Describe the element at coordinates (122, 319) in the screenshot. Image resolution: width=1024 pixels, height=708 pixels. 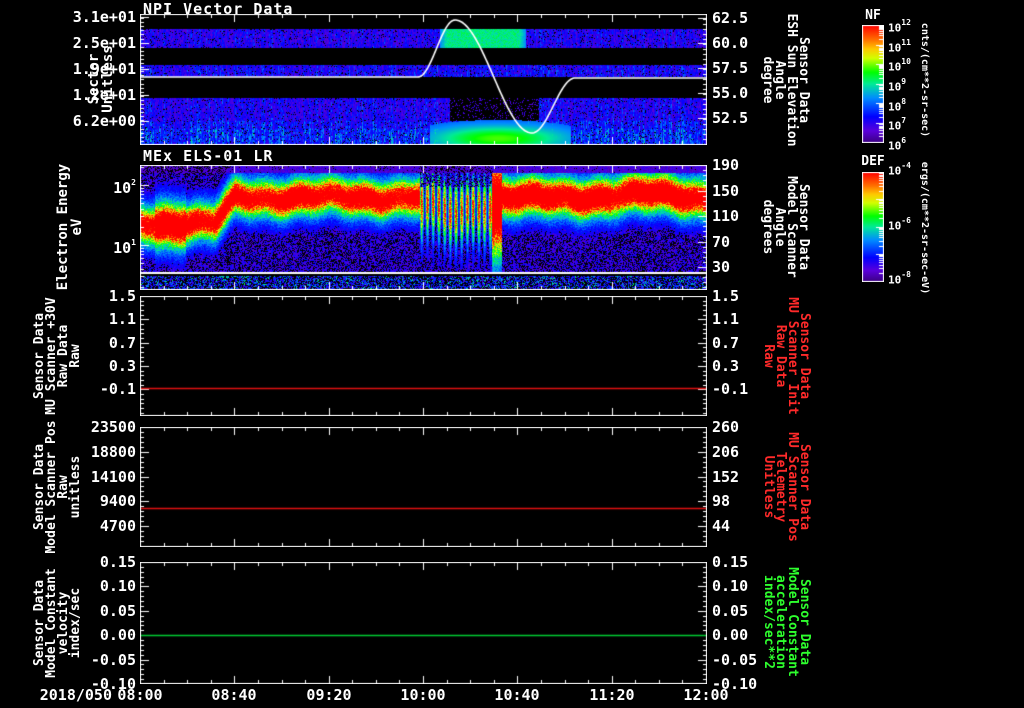
I see `p2-left-tick-1: 1.1` at that location.